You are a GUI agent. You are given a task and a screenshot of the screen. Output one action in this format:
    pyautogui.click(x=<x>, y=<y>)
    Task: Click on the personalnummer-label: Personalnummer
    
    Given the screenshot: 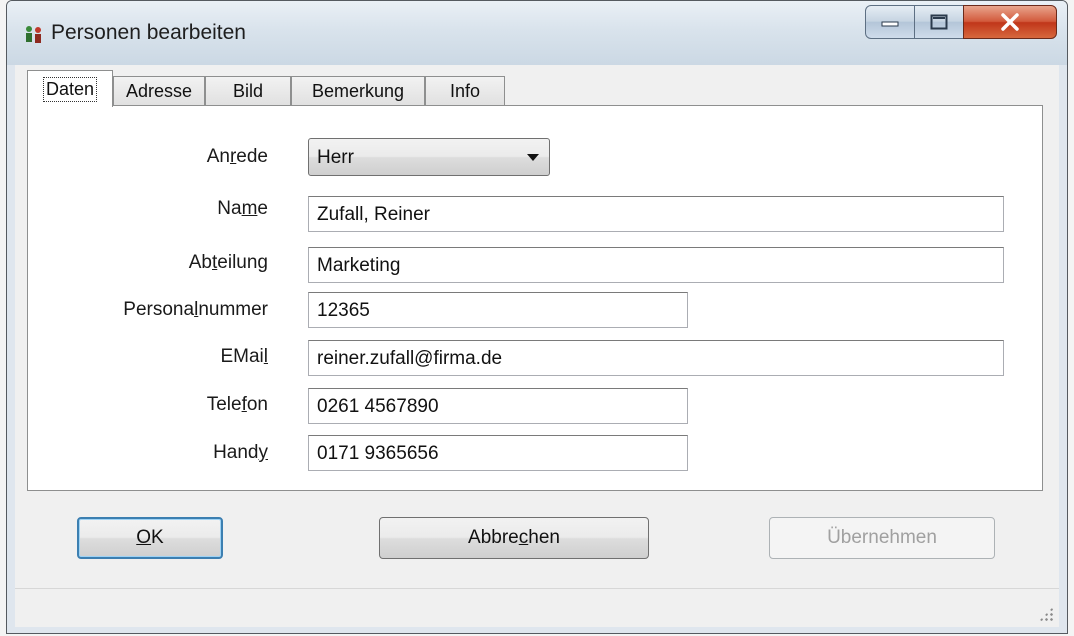 What is the action you would take?
    pyautogui.click(x=195, y=309)
    